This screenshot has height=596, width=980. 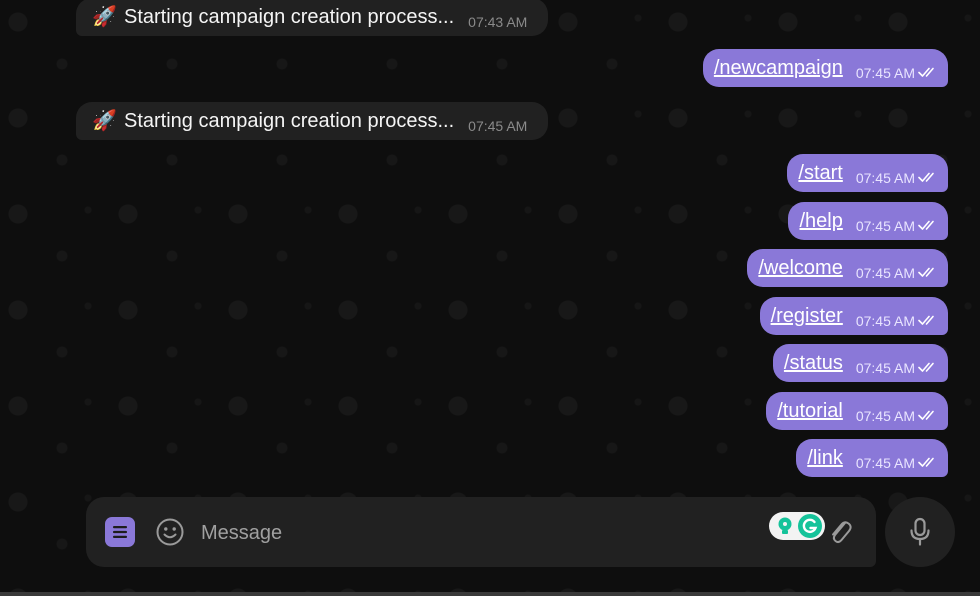 I want to click on command-link: /start, so click(x=820, y=173).